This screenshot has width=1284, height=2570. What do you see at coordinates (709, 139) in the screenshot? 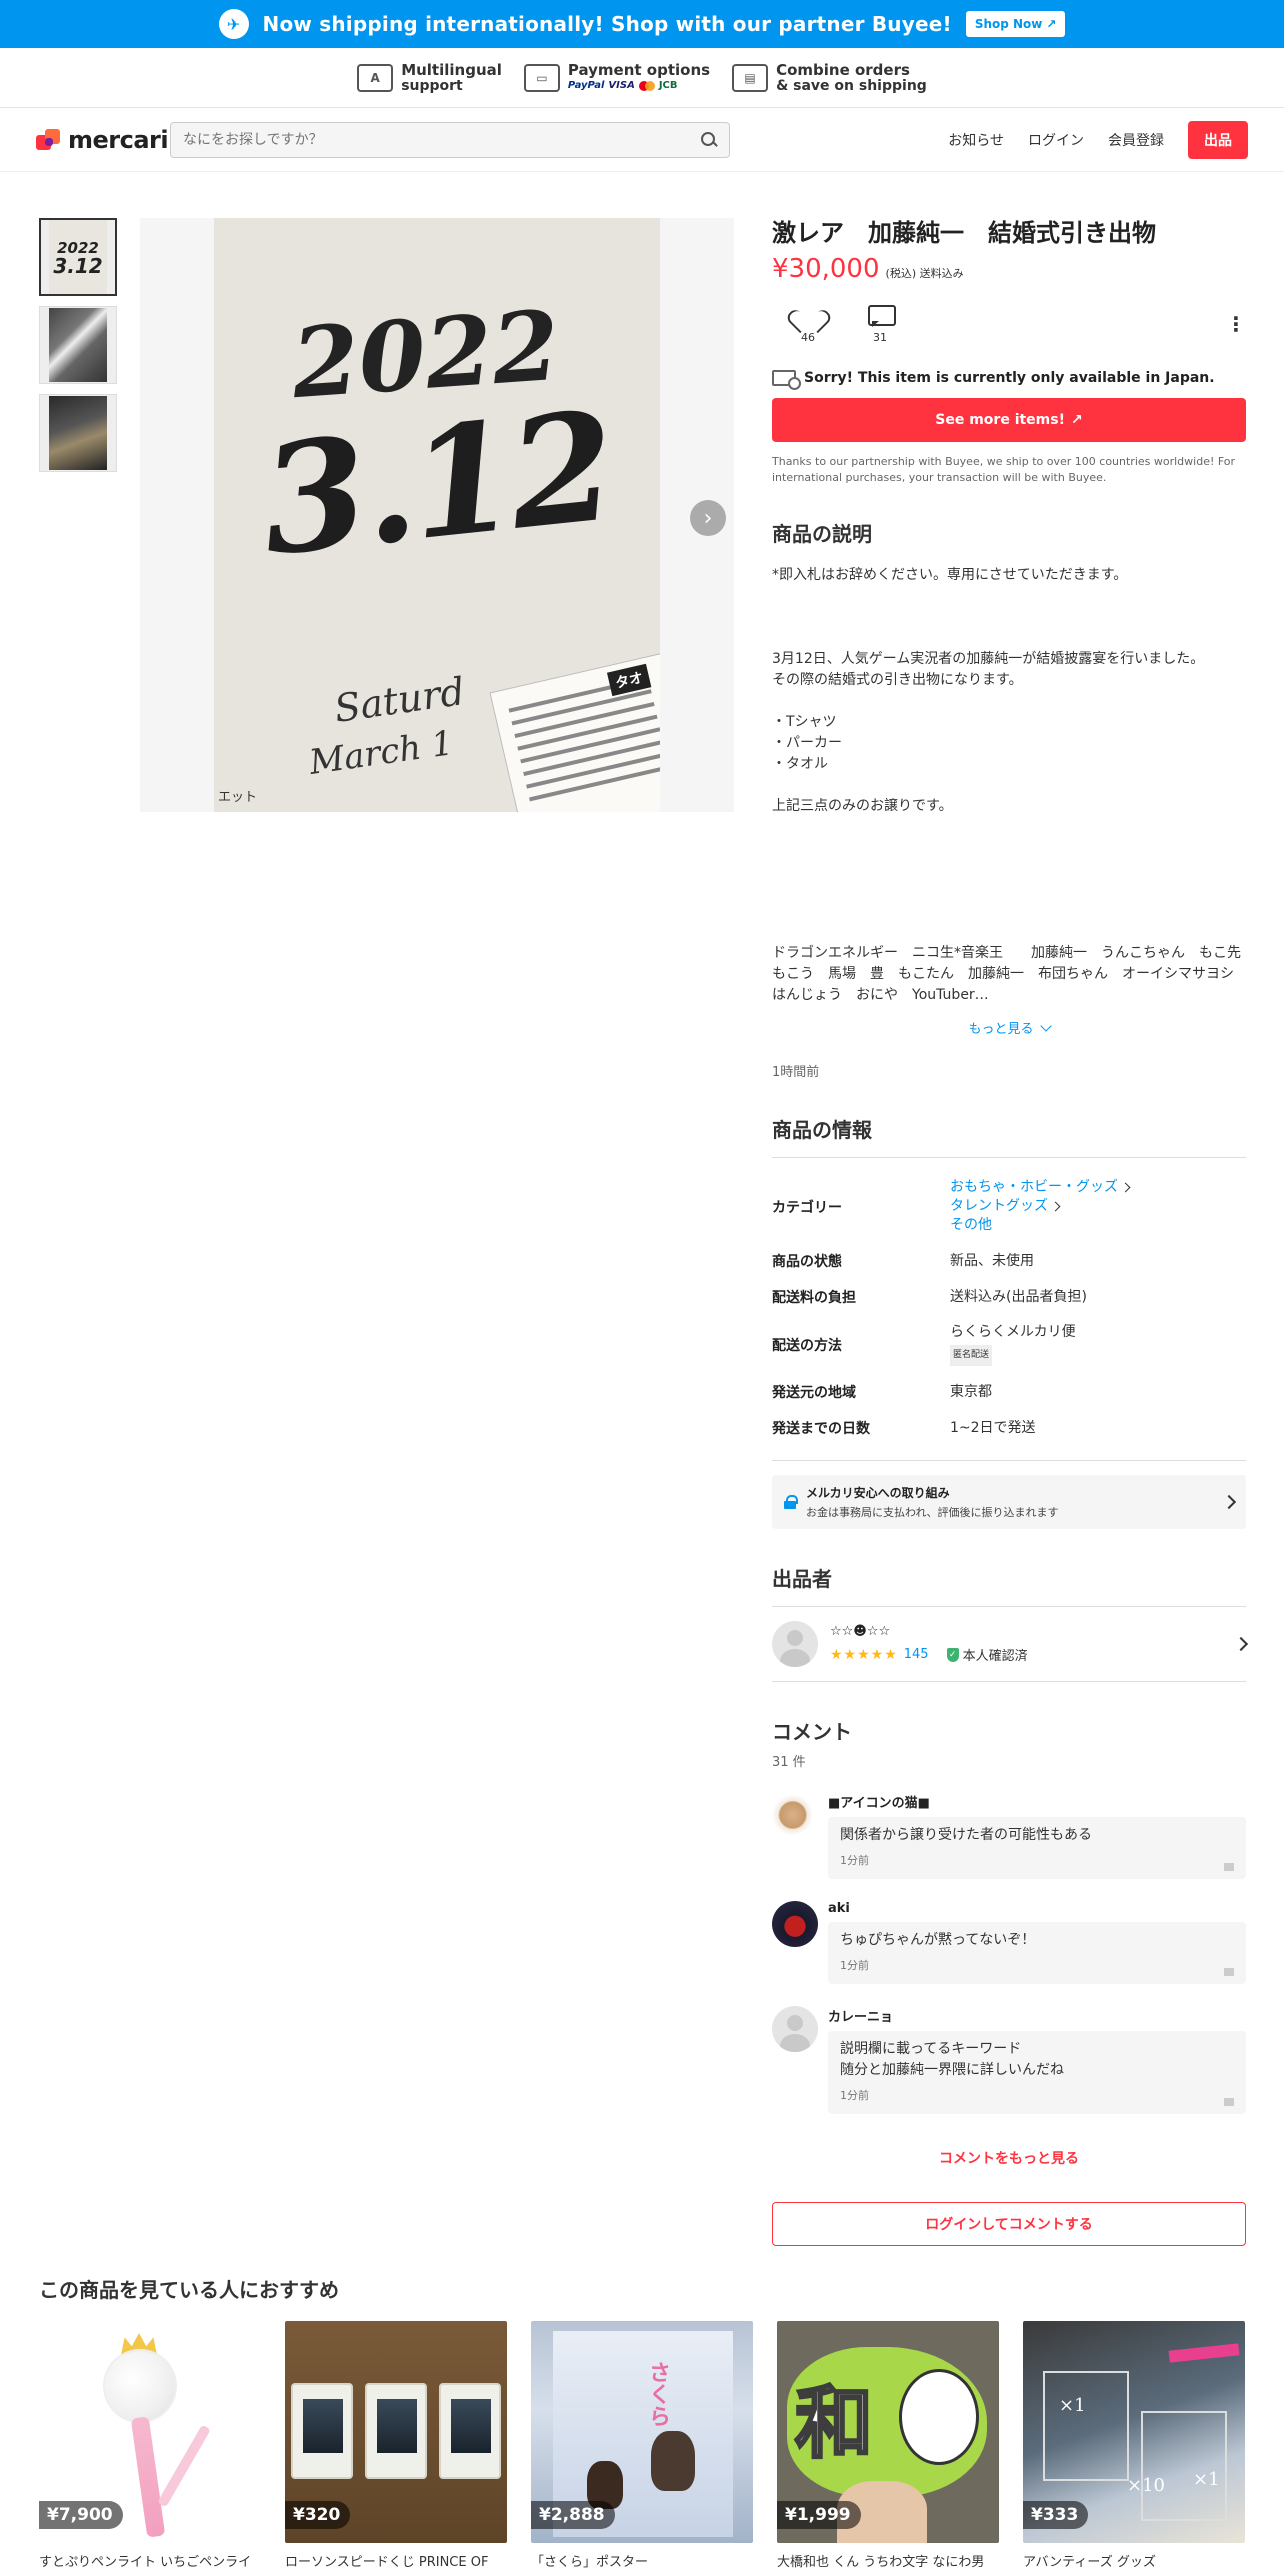
I see `search-icon` at bounding box center [709, 139].